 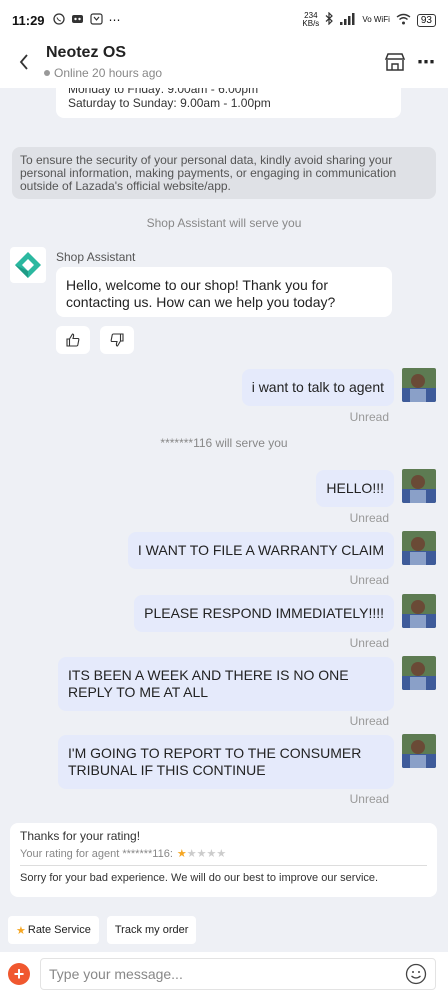 I want to click on quick-actions-bar: ★ Rate Service Track my order, so click(x=224, y=929).